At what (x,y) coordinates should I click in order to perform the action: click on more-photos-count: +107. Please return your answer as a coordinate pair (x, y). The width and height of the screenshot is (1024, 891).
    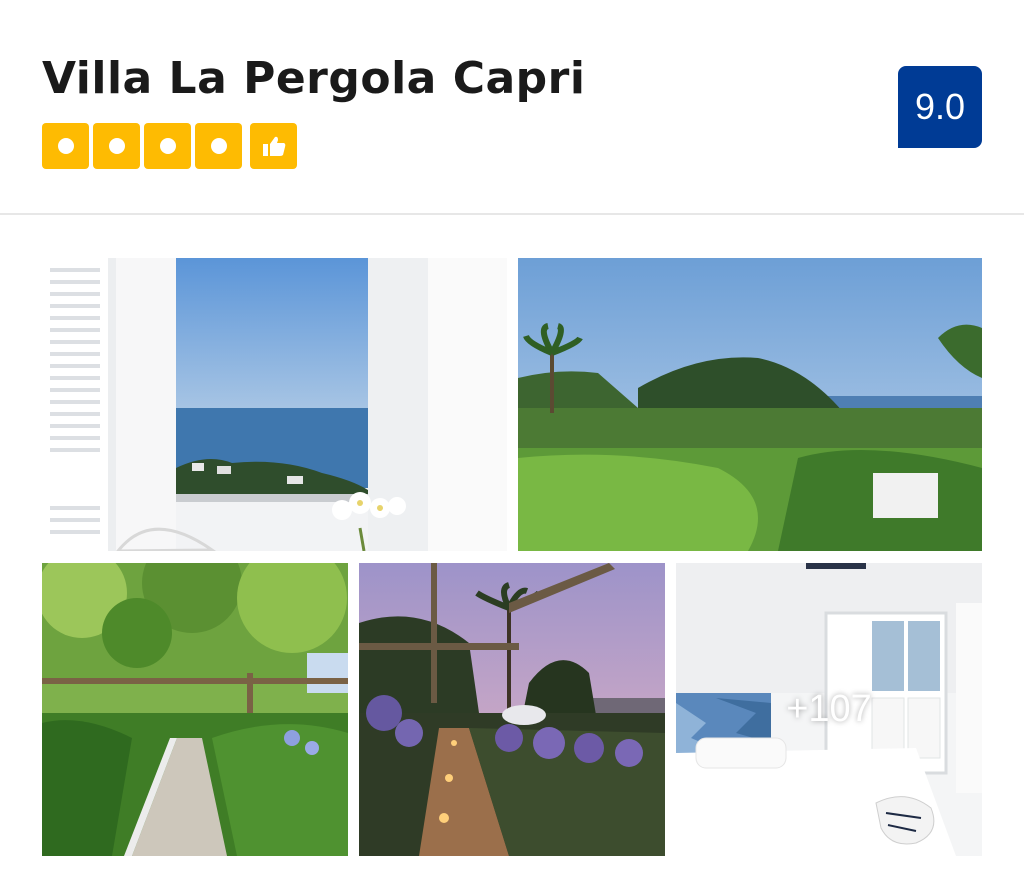
    Looking at the image, I should click on (829, 709).